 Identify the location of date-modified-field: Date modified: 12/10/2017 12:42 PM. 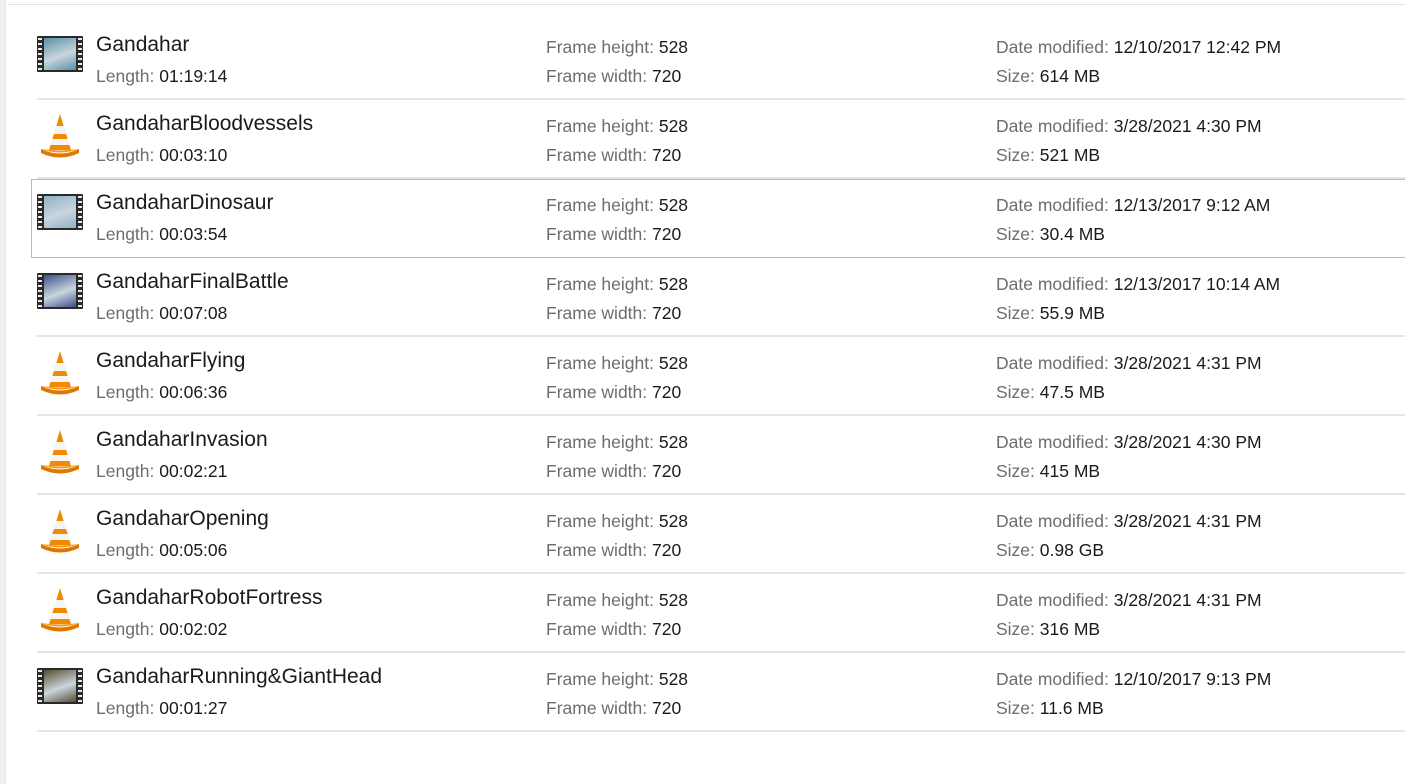
(1138, 47).